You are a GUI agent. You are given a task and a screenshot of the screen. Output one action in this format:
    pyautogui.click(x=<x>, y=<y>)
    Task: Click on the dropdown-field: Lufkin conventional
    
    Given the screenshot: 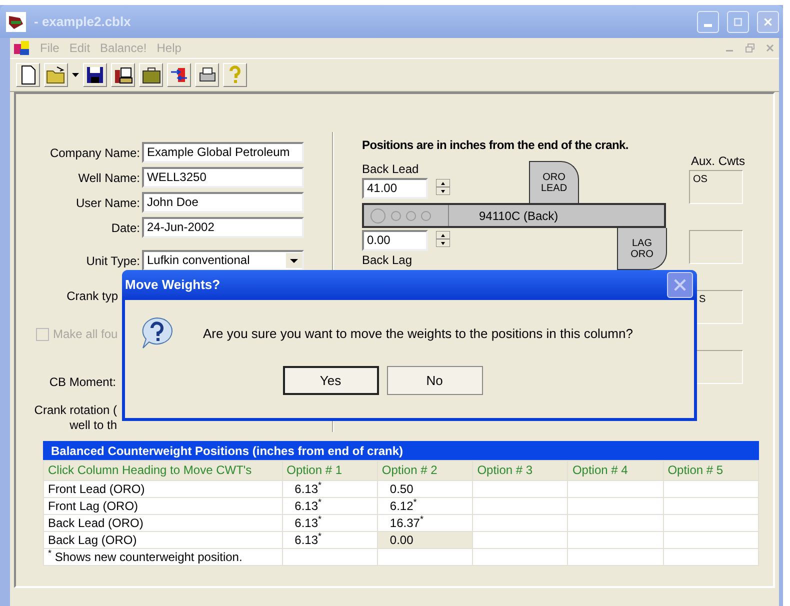 What is the action you would take?
    pyautogui.click(x=223, y=260)
    